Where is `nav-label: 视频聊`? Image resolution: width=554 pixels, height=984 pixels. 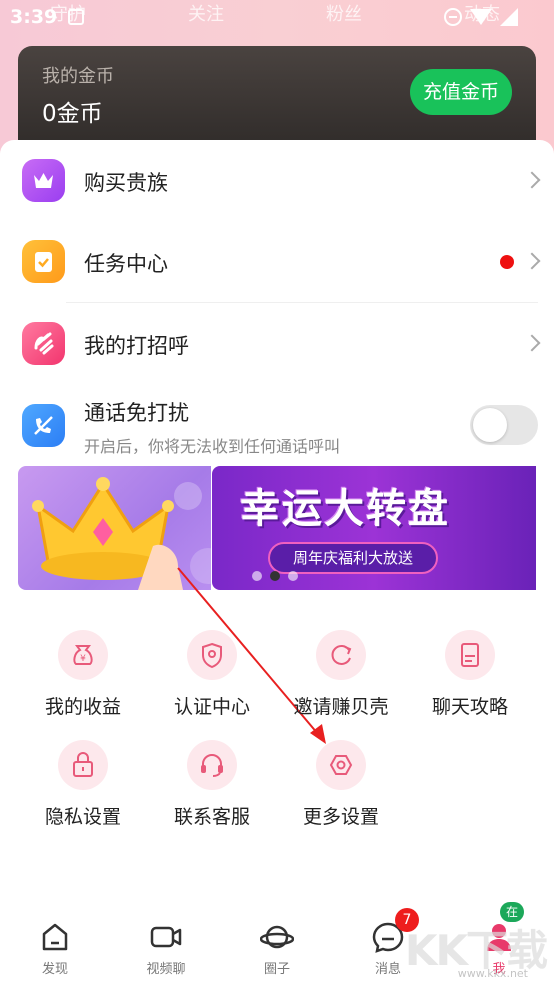 nav-label: 视频聊 is located at coordinates (166, 969).